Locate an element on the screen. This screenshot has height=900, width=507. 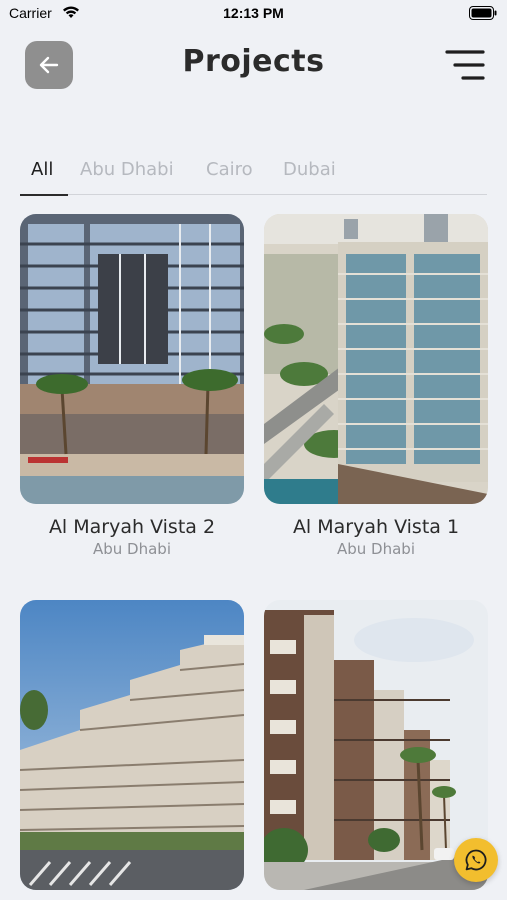
page-title: Projects is located at coordinates (253, 61).